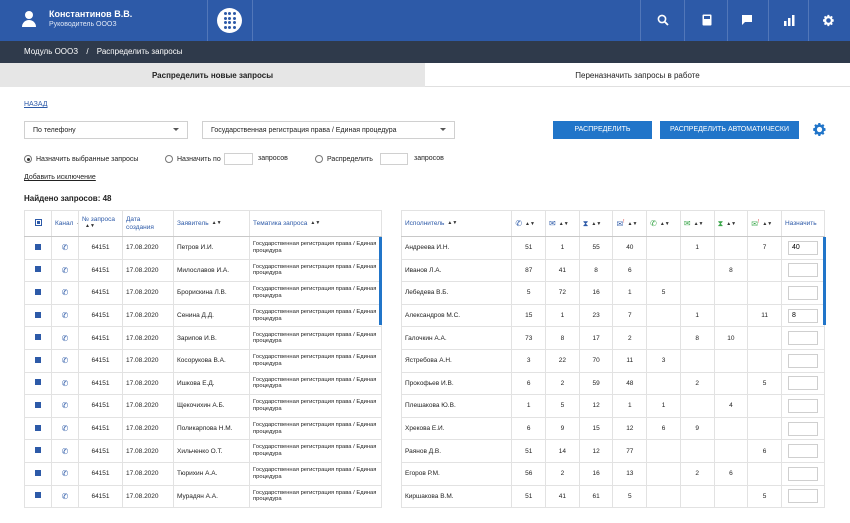 This screenshot has height=523, width=850. What do you see at coordinates (613, 496) in the screenshot?
I see `table-row: Киршакова В.М. 51 41 61 5 5` at bounding box center [613, 496].